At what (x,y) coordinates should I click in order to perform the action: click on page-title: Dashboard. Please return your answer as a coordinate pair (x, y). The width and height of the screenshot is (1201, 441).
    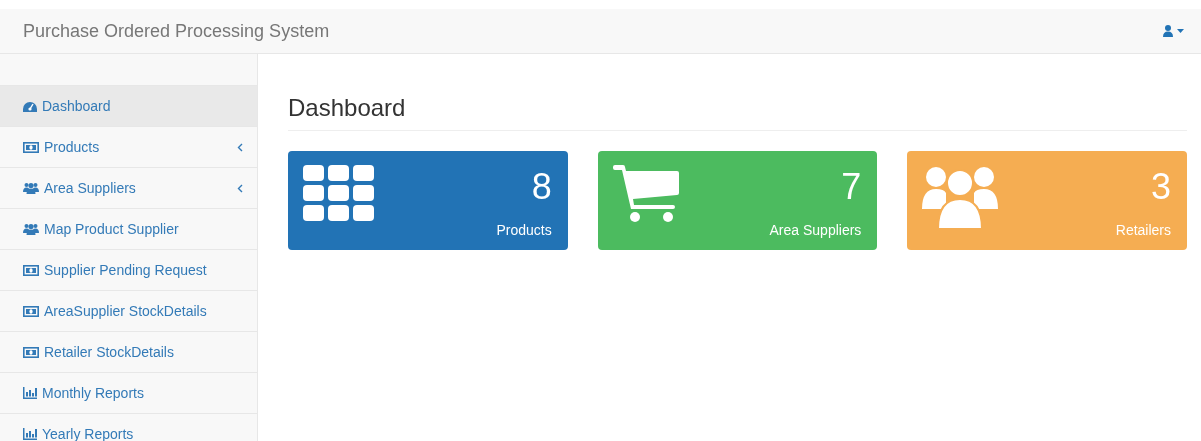
    Looking at the image, I should click on (737, 112).